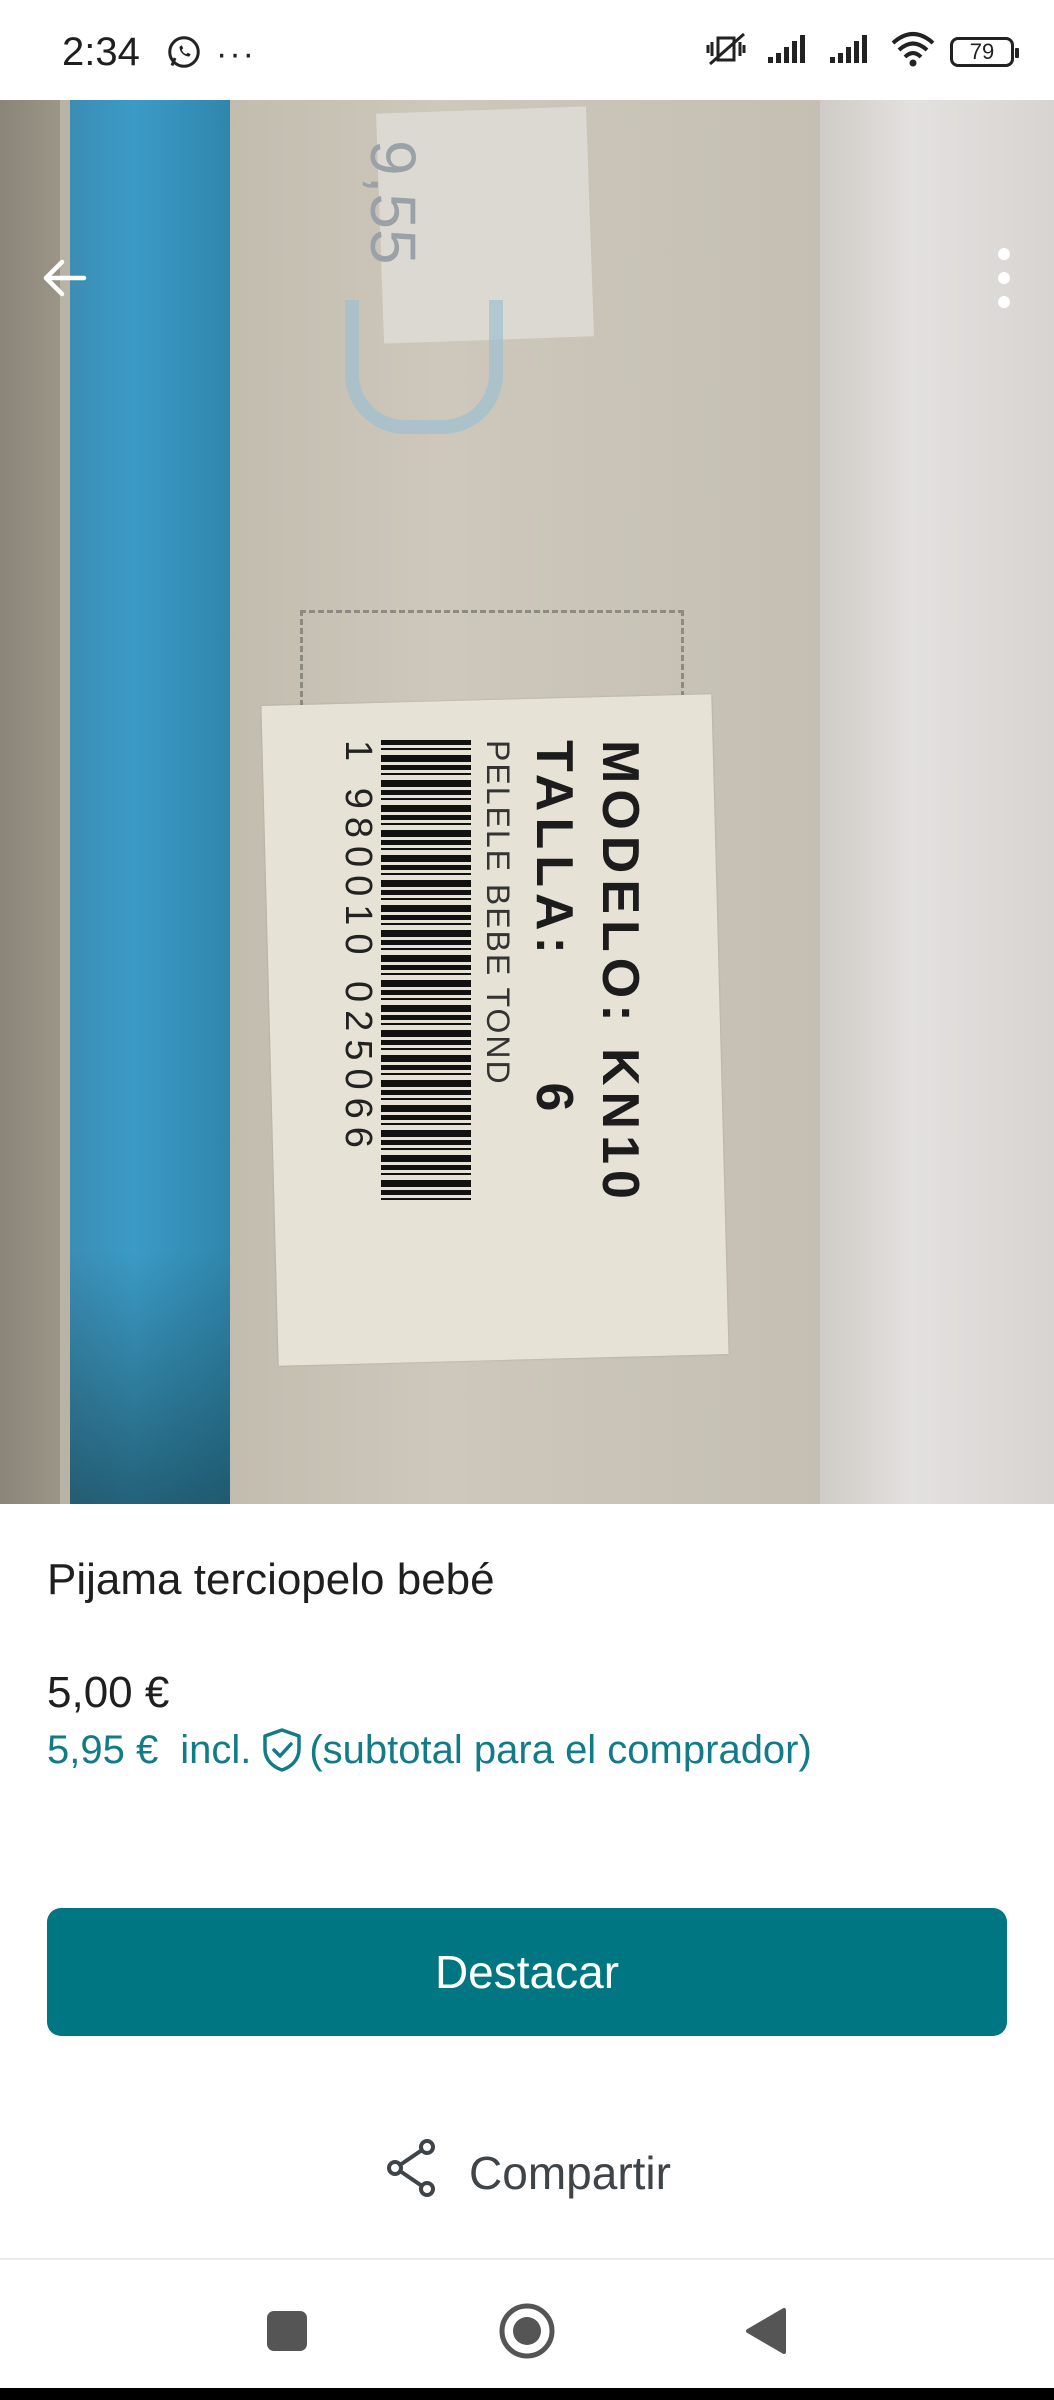  What do you see at coordinates (424, 367) in the screenshot?
I see `photo-blue-mark` at bounding box center [424, 367].